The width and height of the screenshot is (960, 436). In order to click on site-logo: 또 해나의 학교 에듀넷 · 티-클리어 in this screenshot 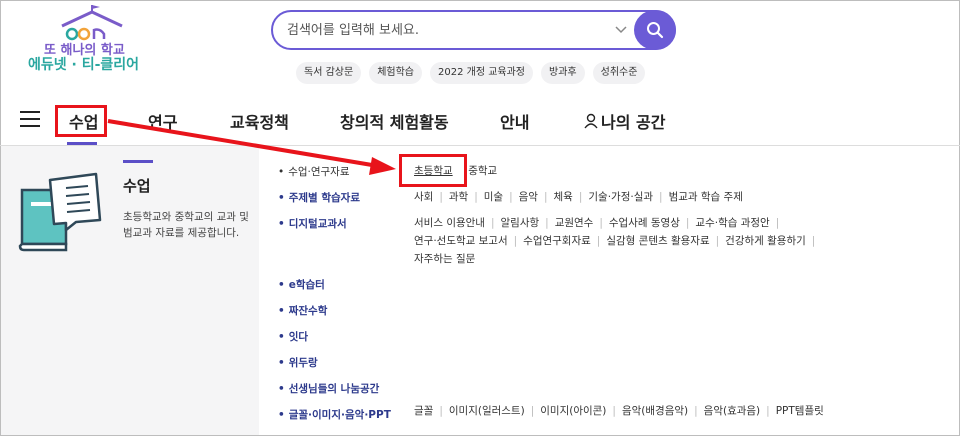, I will do `click(90, 43)`.